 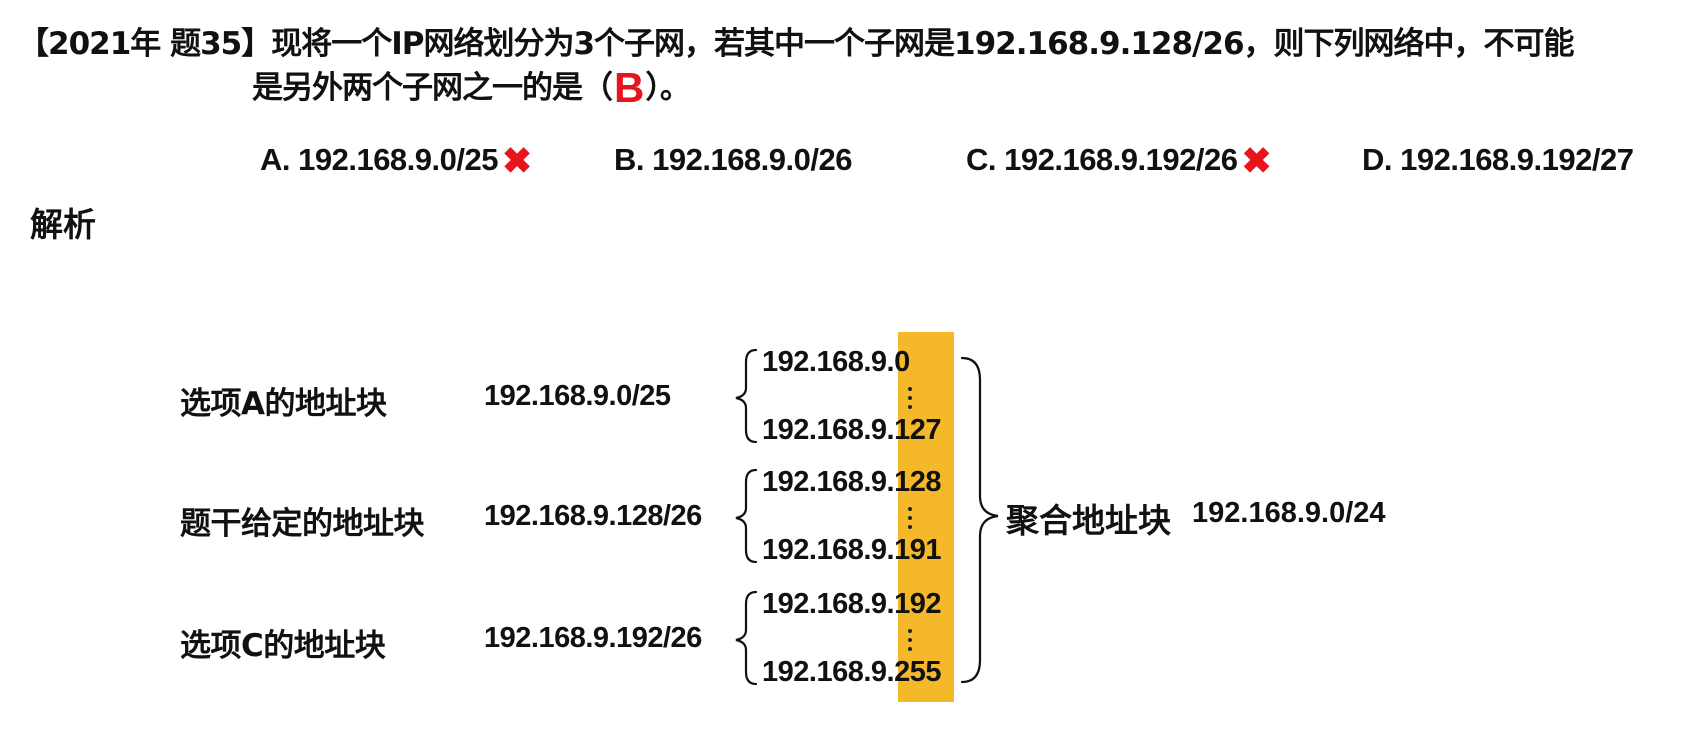 What do you see at coordinates (746, 516) in the screenshot?
I see `row-b-left-brace` at bounding box center [746, 516].